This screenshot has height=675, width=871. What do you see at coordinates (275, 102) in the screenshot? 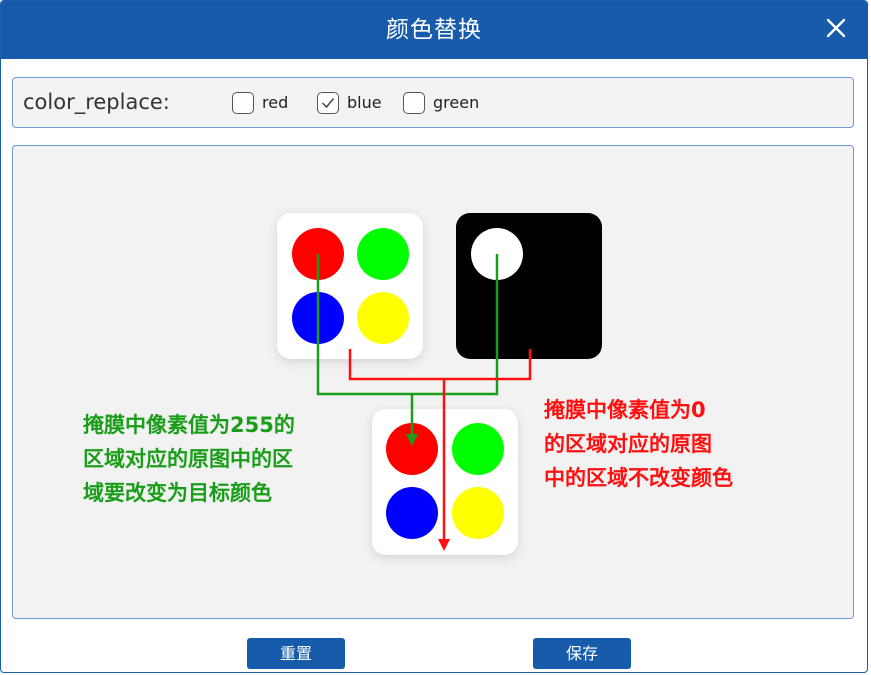
I see `checkbox-red-label: red` at bounding box center [275, 102].